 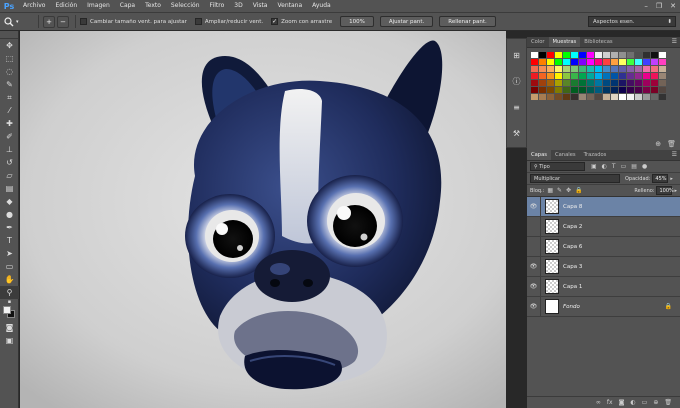 What do you see at coordinates (665, 190) in the screenshot?
I see `fill-input: 100%` at bounding box center [665, 190].